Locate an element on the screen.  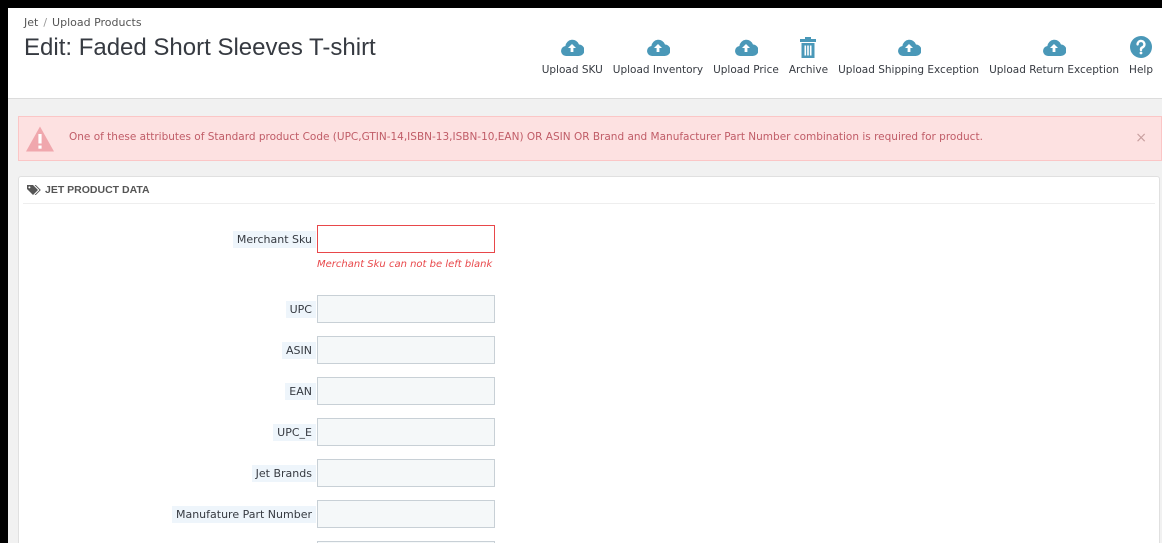
form-row-upc-e: UPC_E is located at coordinates (589, 432).